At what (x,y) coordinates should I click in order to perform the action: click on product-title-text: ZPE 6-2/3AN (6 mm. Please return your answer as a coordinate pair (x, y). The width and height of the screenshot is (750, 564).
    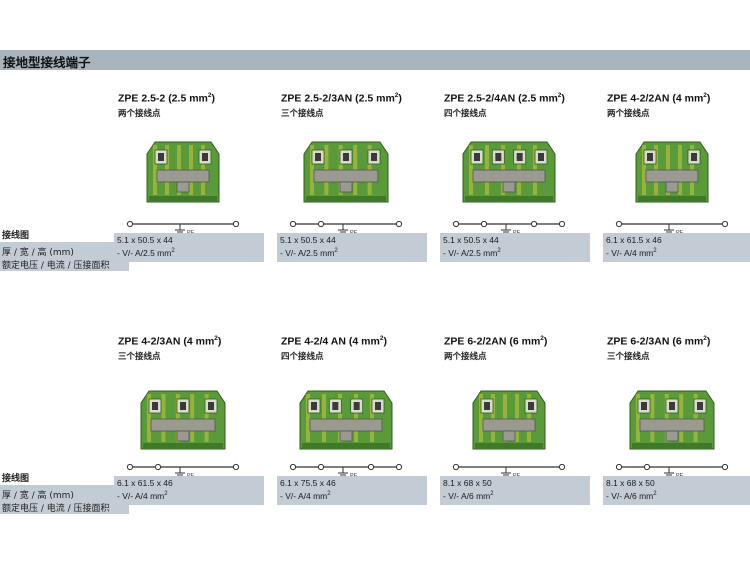
    Looking at the image, I should click on (655, 341).